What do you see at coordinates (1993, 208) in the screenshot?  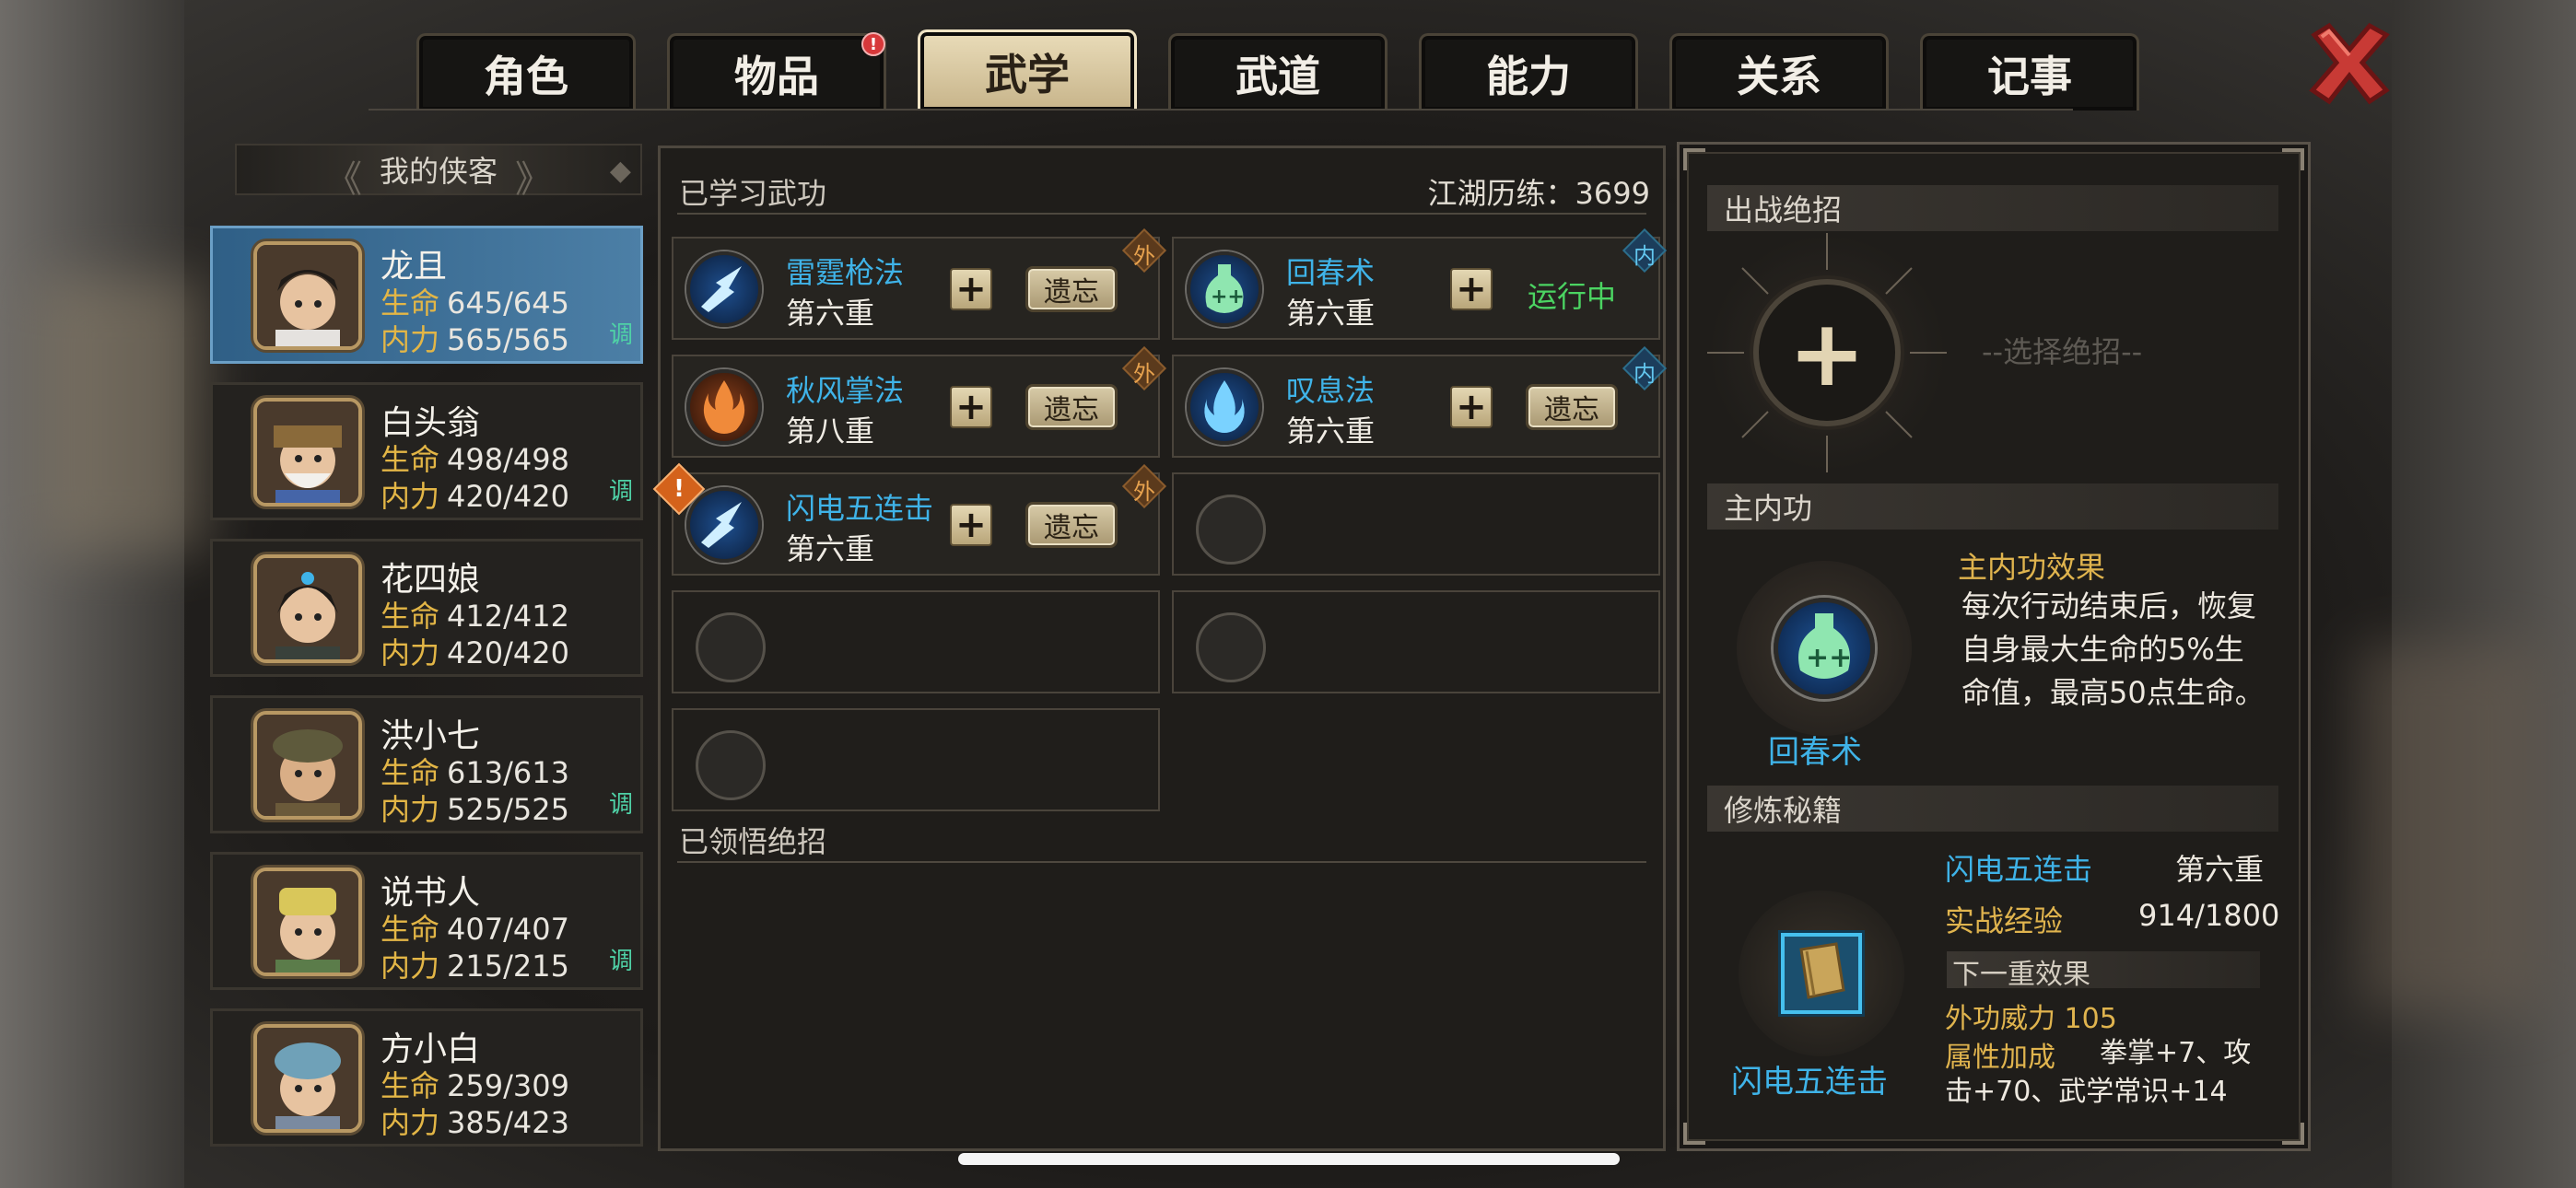 I see `battle-ultimate-title: 出战绝招` at bounding box center [1993, 208].